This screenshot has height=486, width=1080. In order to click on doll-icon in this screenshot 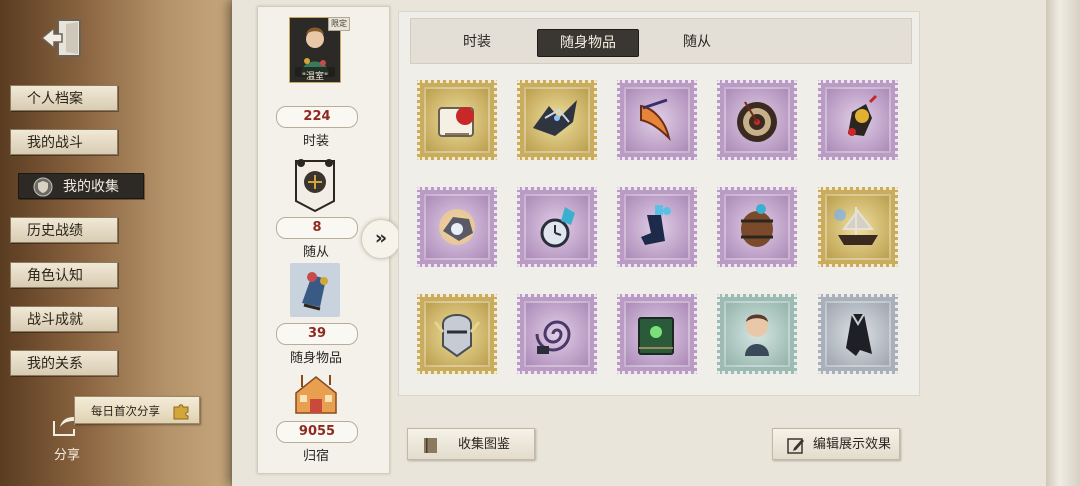, I will do `click(757, 335)`.